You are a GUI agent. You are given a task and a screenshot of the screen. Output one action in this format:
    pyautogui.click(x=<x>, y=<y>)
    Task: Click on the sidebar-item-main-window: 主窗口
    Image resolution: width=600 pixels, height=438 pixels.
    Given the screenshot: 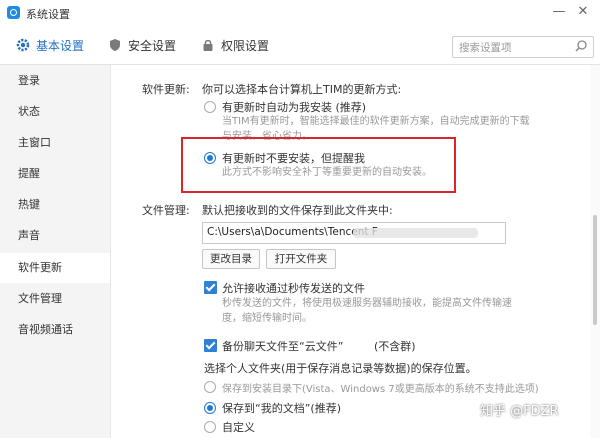 What is the action you would take?
    pyautogui.click(x=55, y=143)
    